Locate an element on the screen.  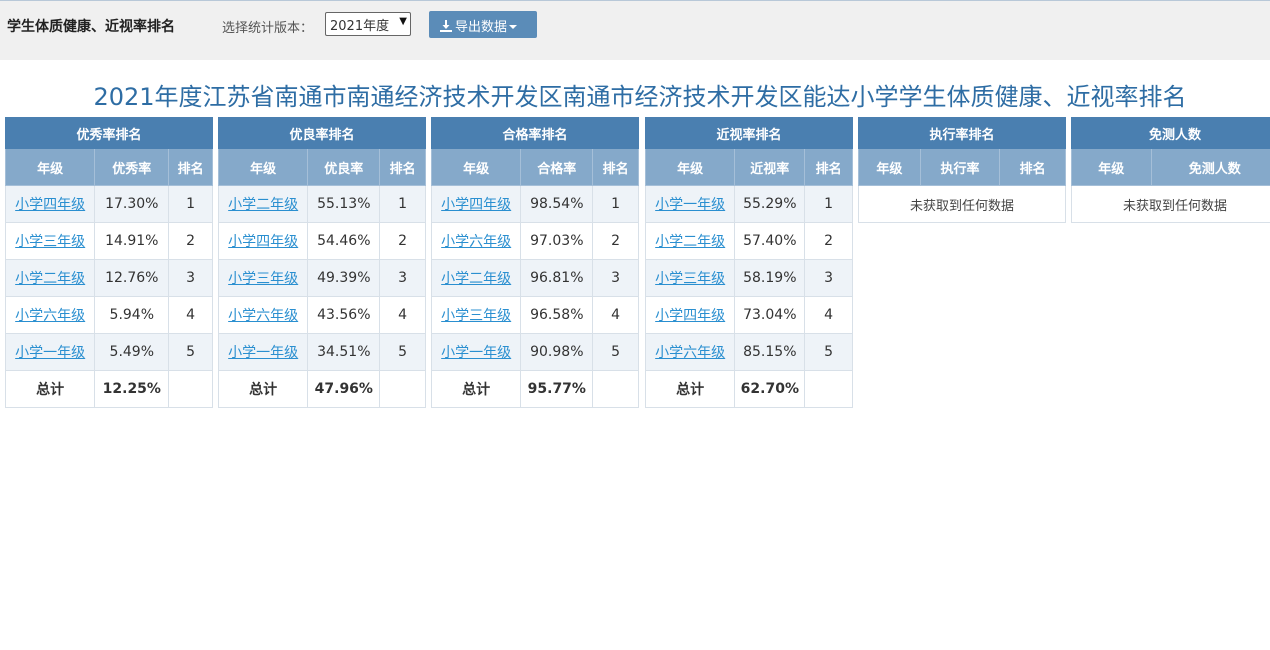
download-icon is located at coordinates (446, 26).